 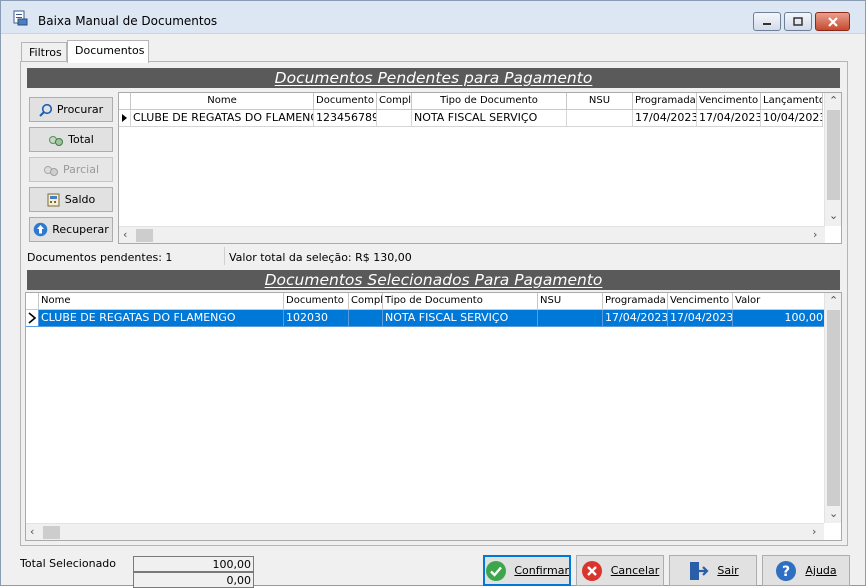 I want to click on cancelar-label: Cancelar, so click(x=635, y=570).